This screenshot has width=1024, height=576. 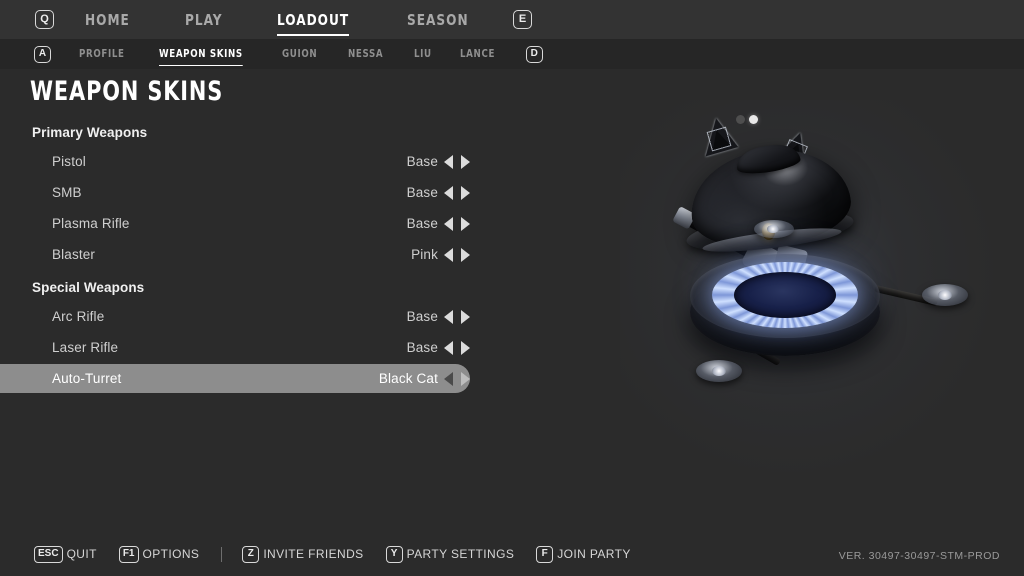 I want to click on barrel-arm, so click(x=786, y=270).